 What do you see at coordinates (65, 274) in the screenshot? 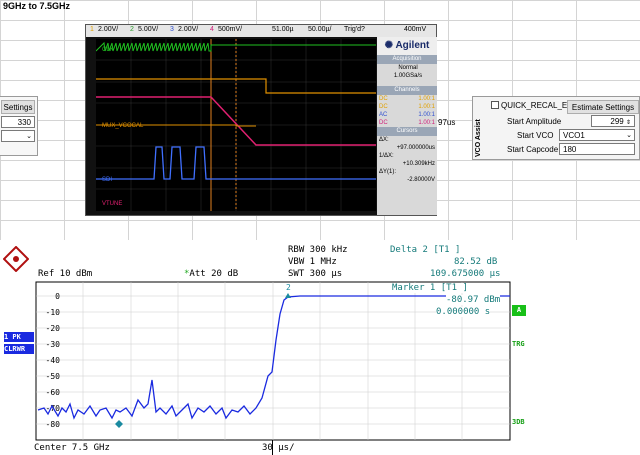
I see `ref-level: Ref 10 dBm` at bounding box center [65, 274].